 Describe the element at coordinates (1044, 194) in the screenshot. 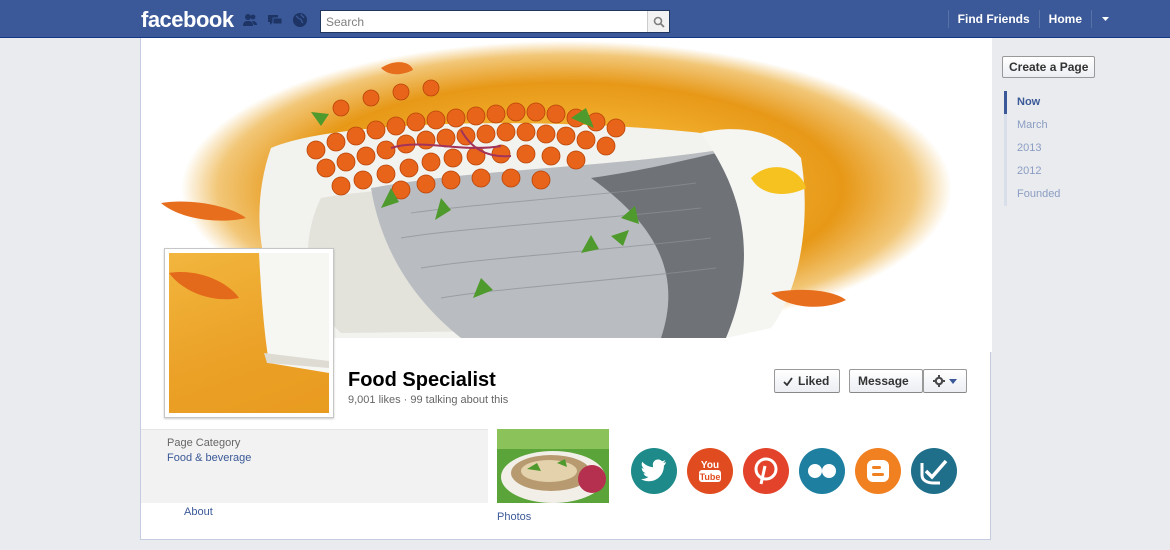

I see `scrubber-item-founded: Founded` at that location.